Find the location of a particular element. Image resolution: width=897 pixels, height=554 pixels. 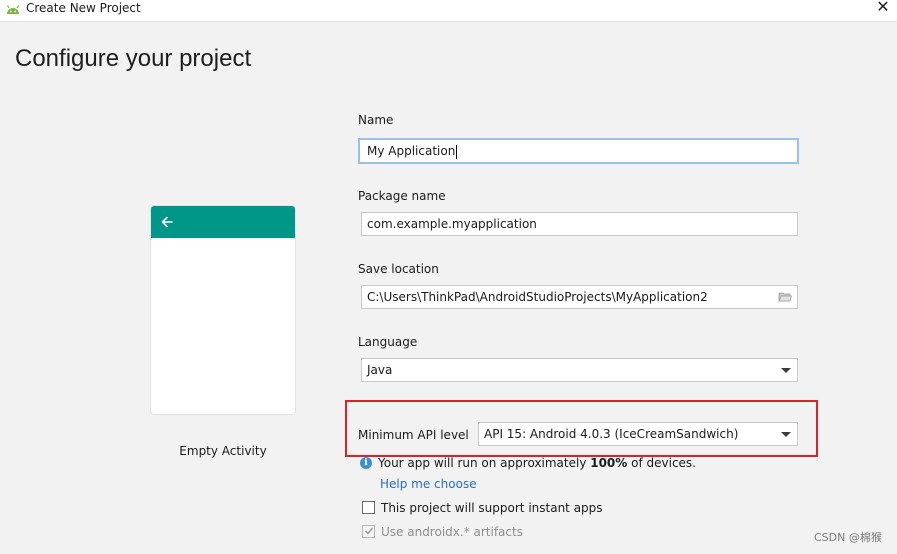

min-api-select: API 15: Android 4.0.3 (IceCreamSandwich) is located at coordinates (638, 434).